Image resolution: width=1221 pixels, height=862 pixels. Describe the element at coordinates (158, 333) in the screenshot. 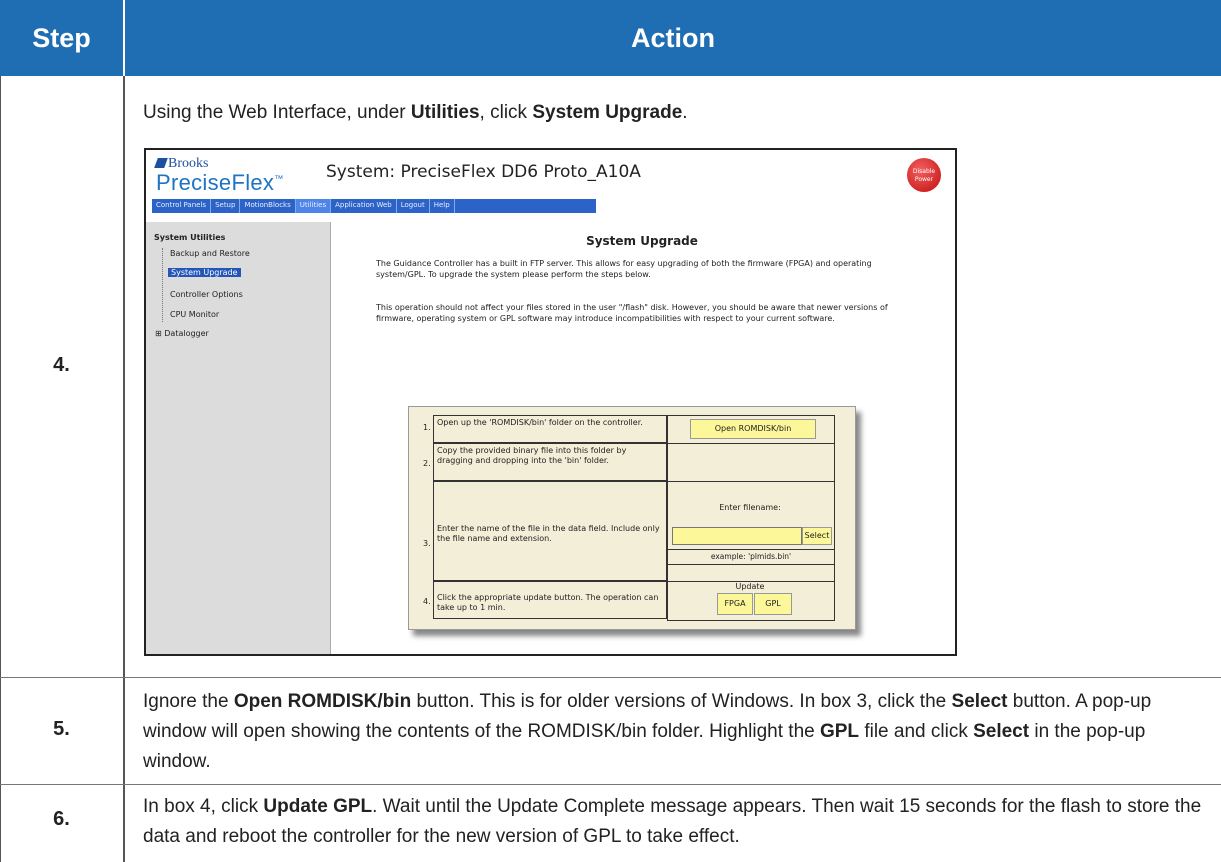

I see `expand-icon: ⊞` at that location.